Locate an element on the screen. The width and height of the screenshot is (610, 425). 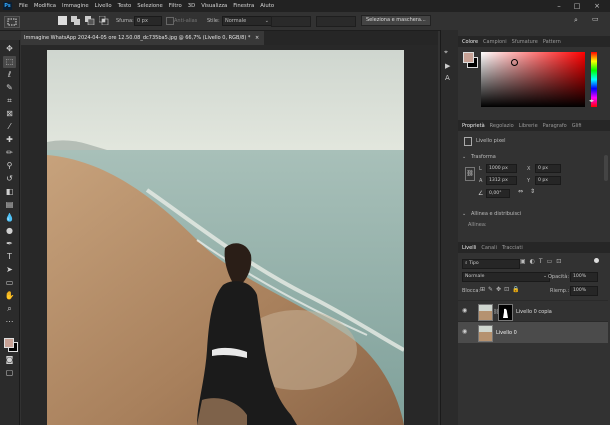
gradient-icon: ▤ is located at coordinates (9, 205).